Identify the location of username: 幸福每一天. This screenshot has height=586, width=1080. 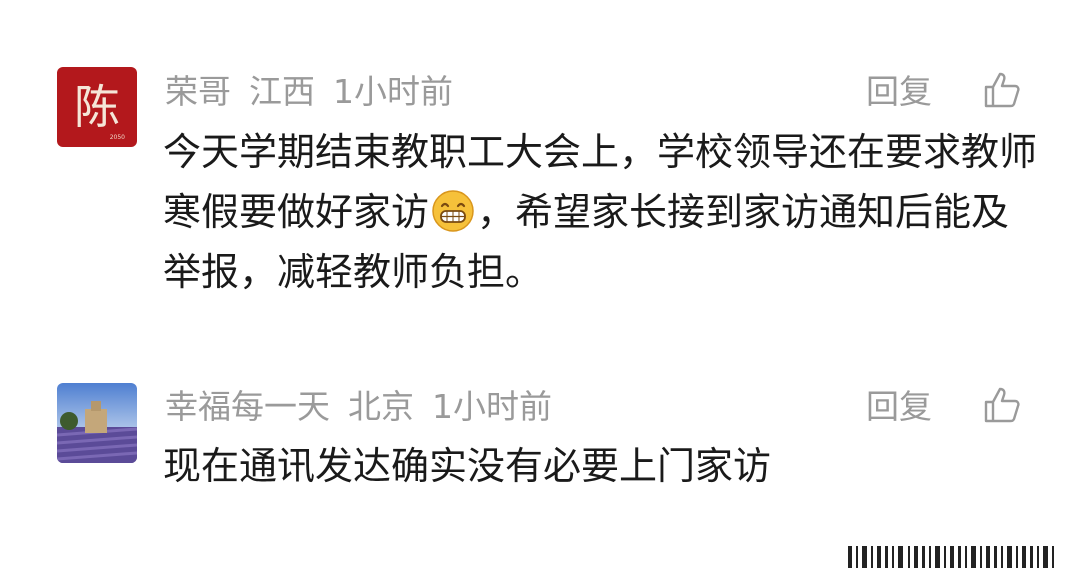
(247, 406).